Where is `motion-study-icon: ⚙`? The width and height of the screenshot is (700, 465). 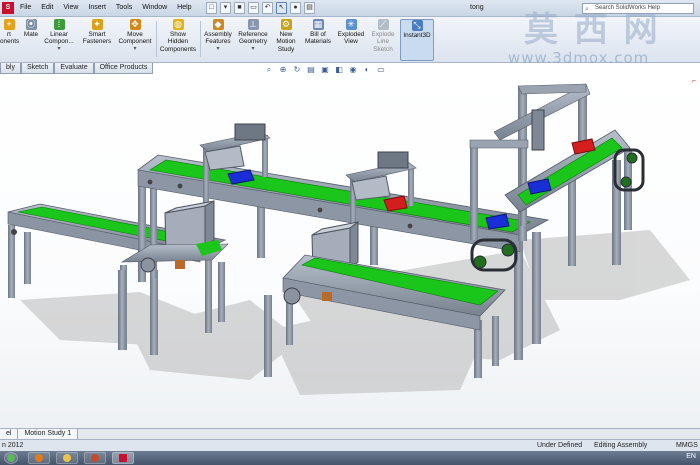
motion-study-icon: ⚙ is located at coordinates (286, 24).